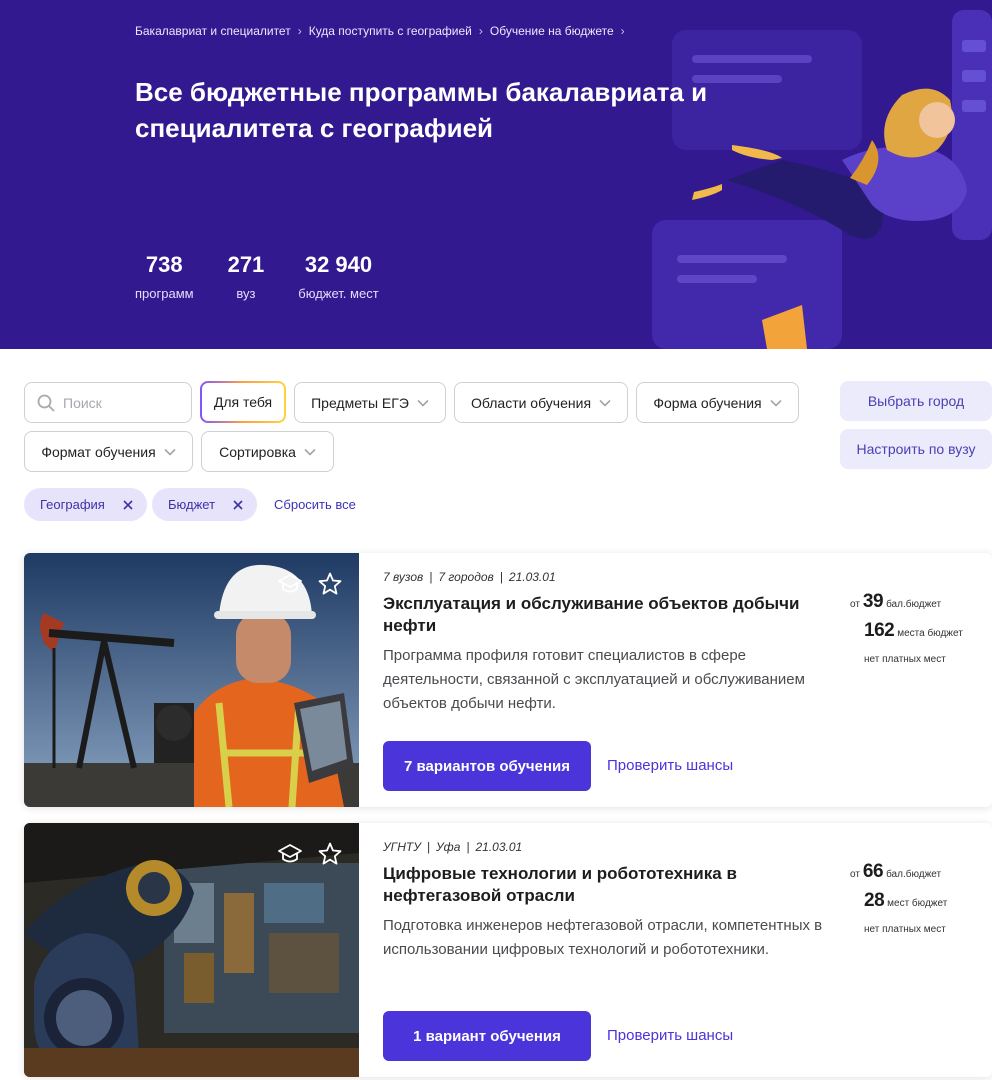  What do you see at coordinates (338, 264) in the screenshot?
I see `stat-value: 32 940` at bounding box center [338, 264].